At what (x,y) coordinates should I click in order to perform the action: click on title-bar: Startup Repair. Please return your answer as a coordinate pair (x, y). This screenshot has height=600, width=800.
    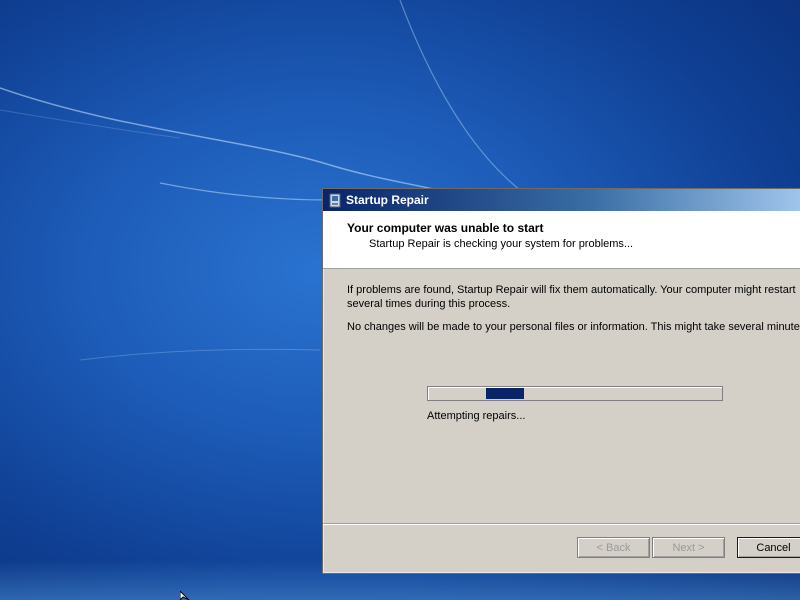
    Looking at the image, I should click on (561, 200).